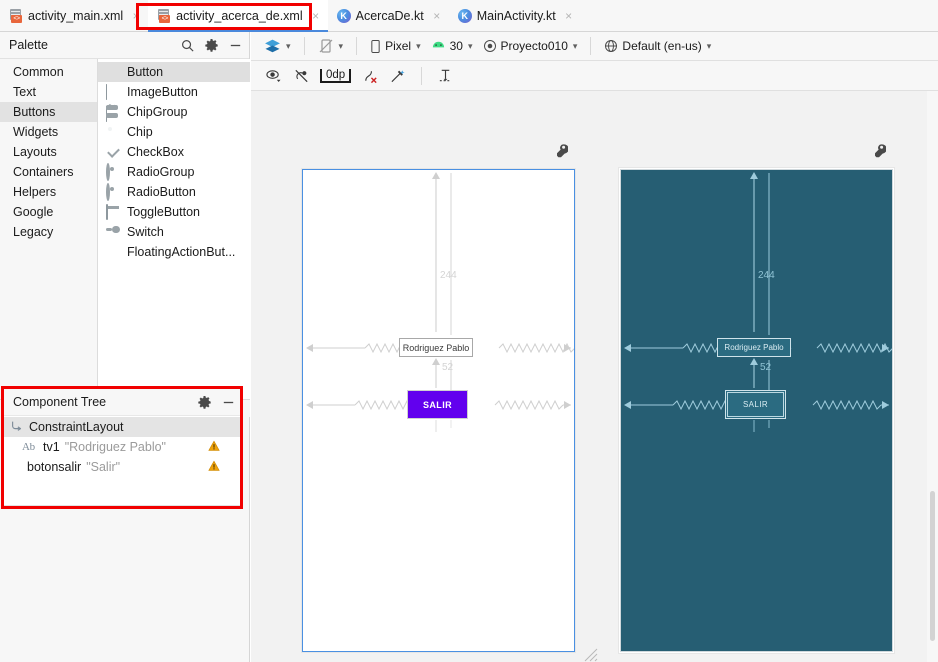  What do you see at coordinates (48, 112) in the screenshot?
I see `palette-category-buttons: Buttons` at bounding box center [48, 112].